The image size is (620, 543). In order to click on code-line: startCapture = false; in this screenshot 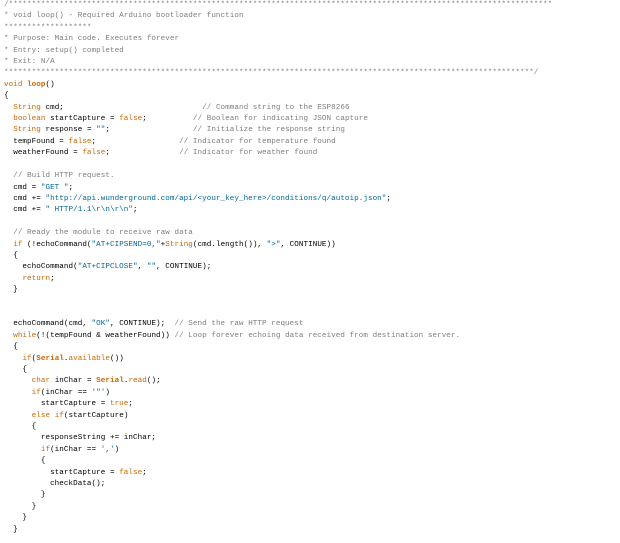, I will do `click(312, 473)`.